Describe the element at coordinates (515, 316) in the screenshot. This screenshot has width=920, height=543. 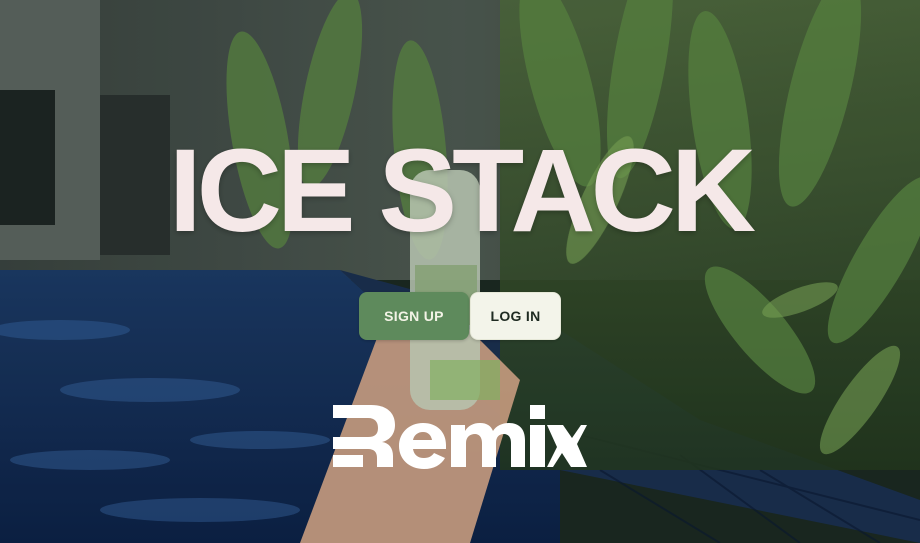
I see `login-button: LOG IN` at that location.